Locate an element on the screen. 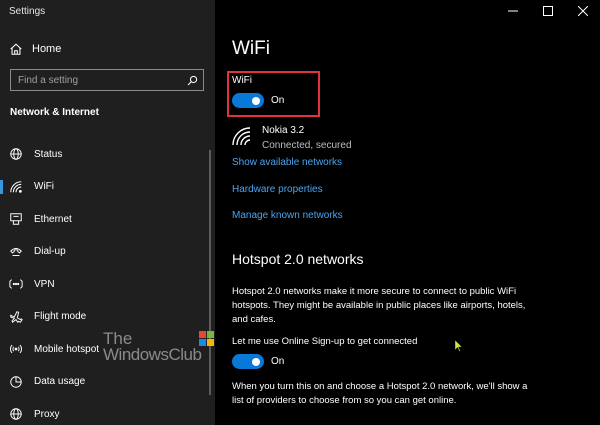  connected-network: Nokia 3.2 Connected, secured is located at coordinates (357, 139).